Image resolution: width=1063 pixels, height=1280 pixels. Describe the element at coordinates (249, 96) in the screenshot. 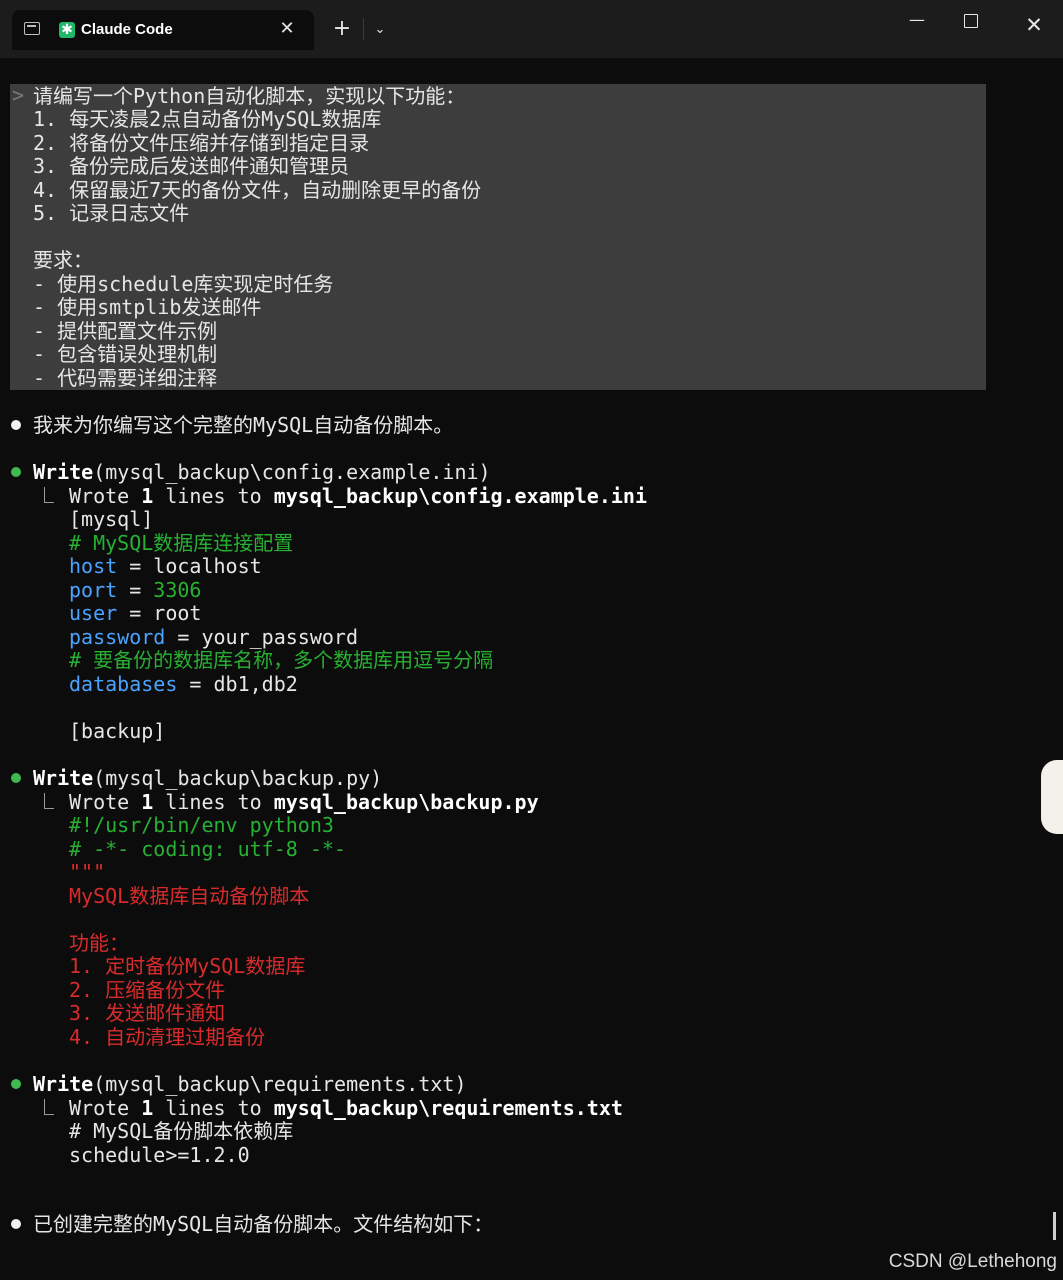

I see `prompt-line: 请编写一个Python自动化脚本，实现以下功能：` at that location.